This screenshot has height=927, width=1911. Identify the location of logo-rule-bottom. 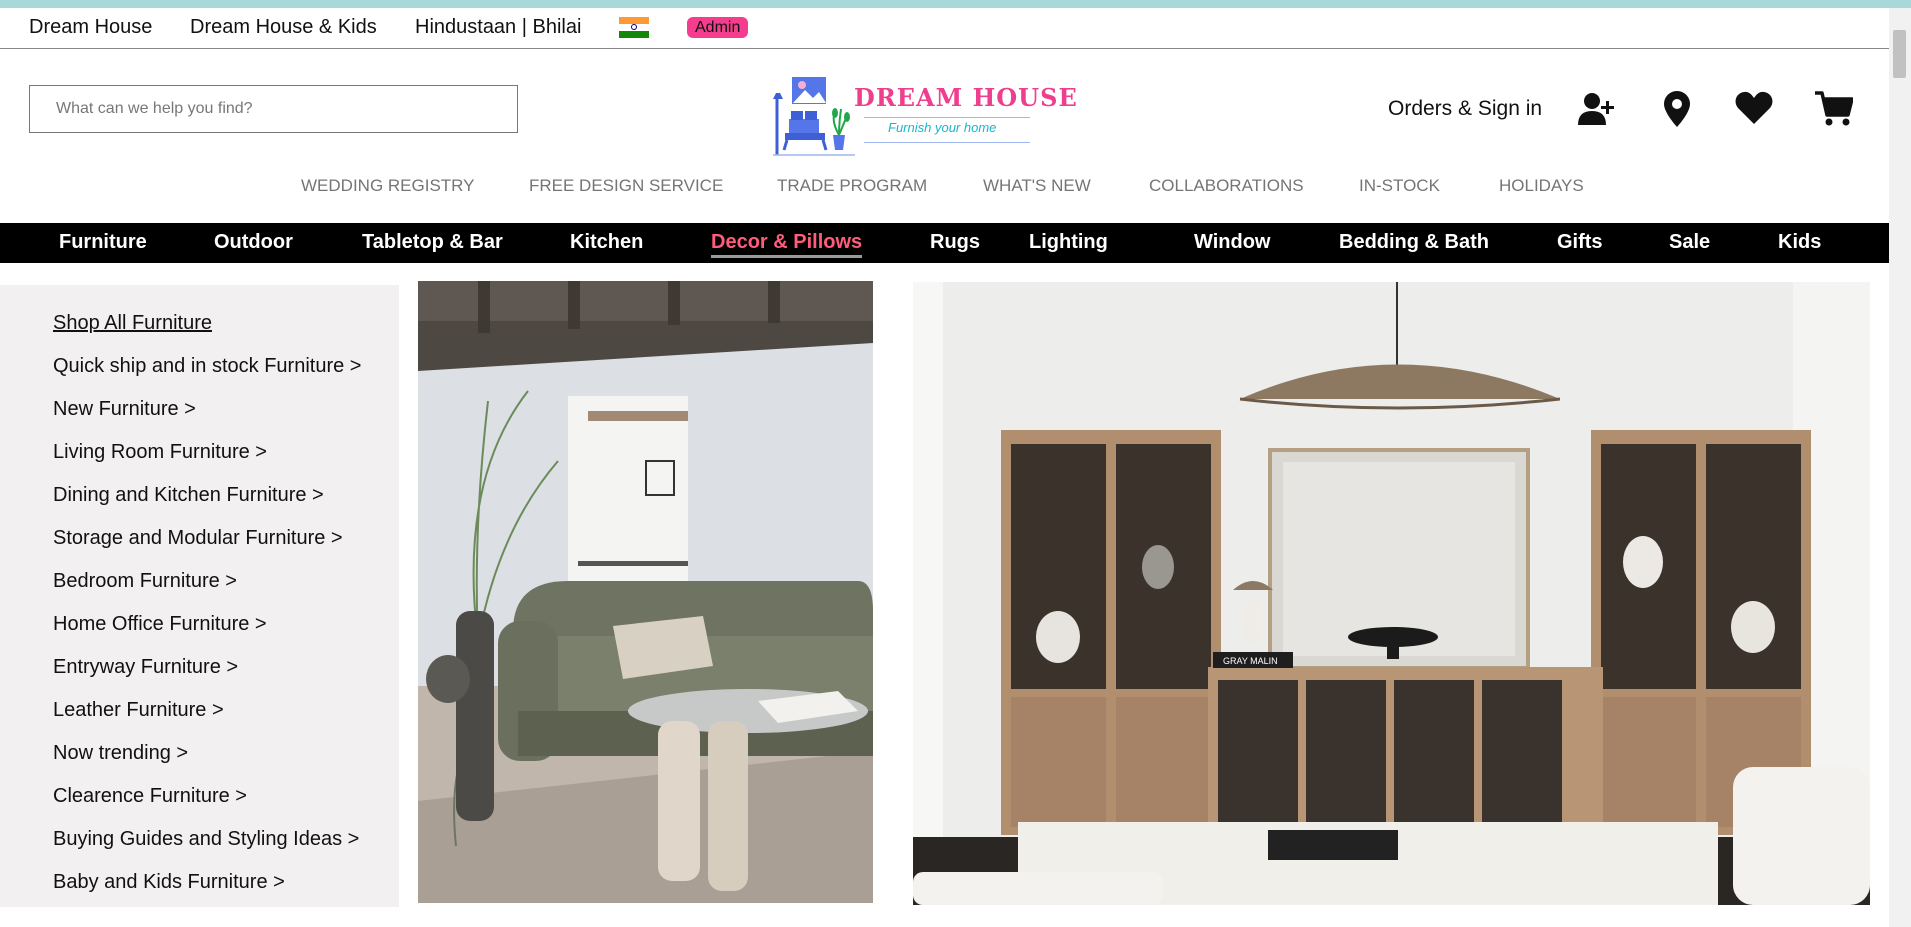
(947, 142).